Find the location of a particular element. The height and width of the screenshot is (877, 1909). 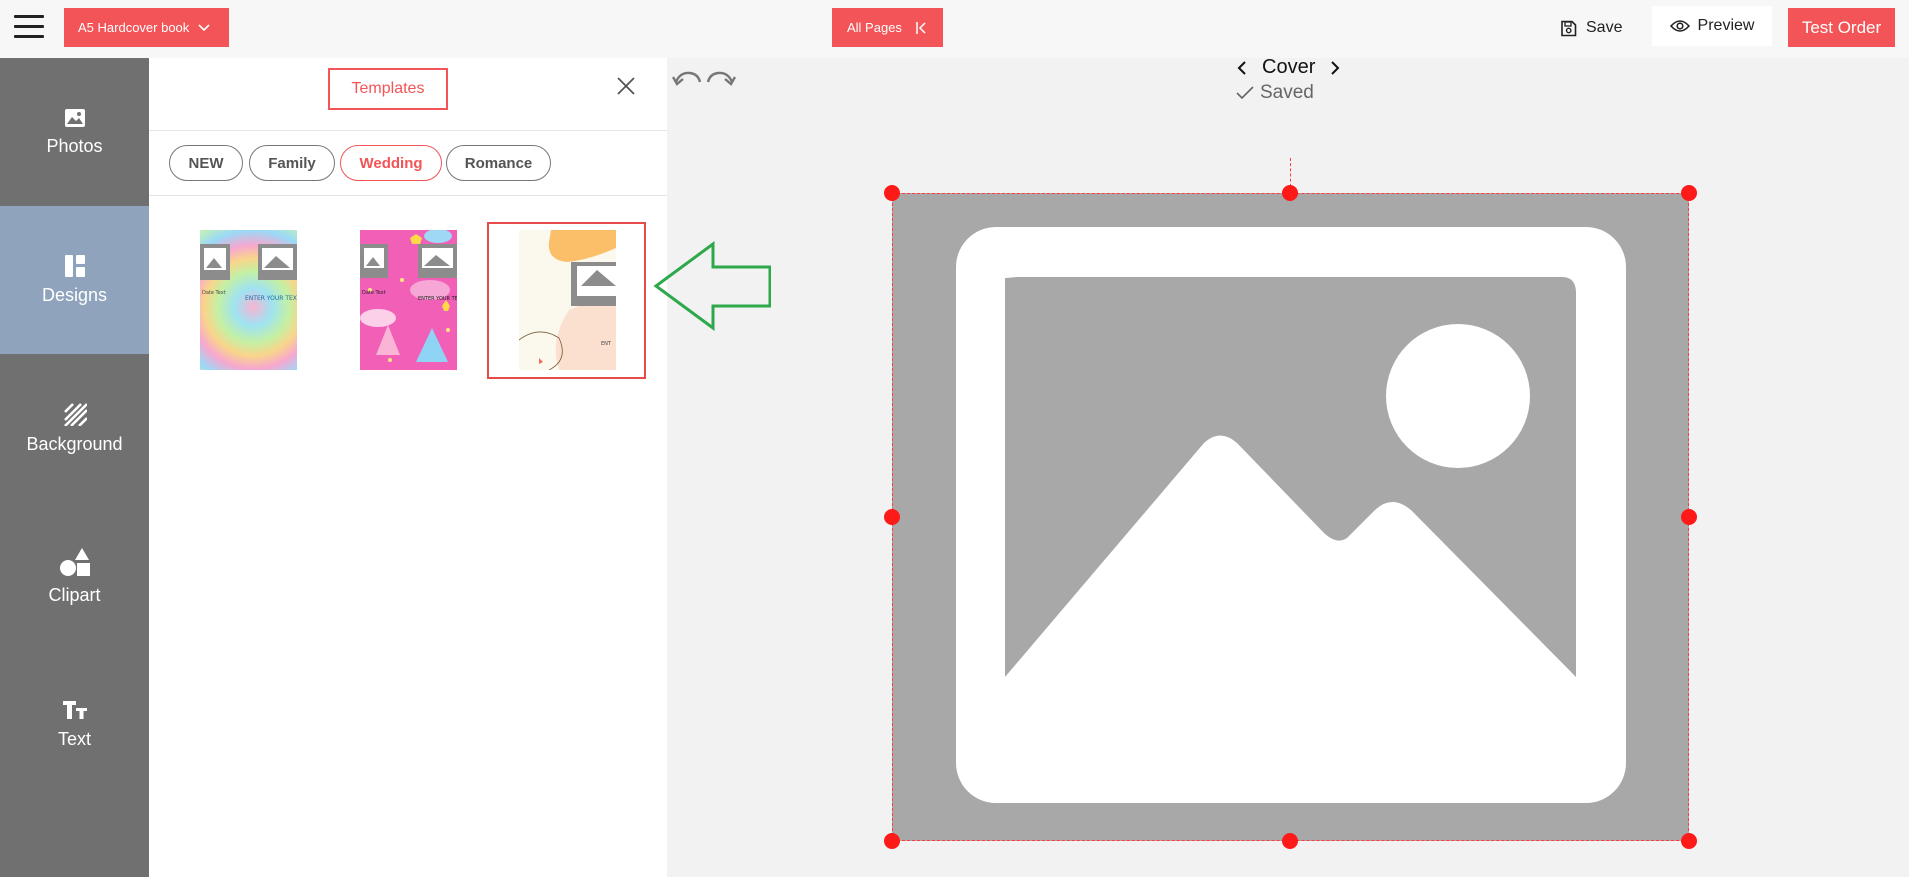

all-pages-button: All Pages is located at coordinates (887, 27).